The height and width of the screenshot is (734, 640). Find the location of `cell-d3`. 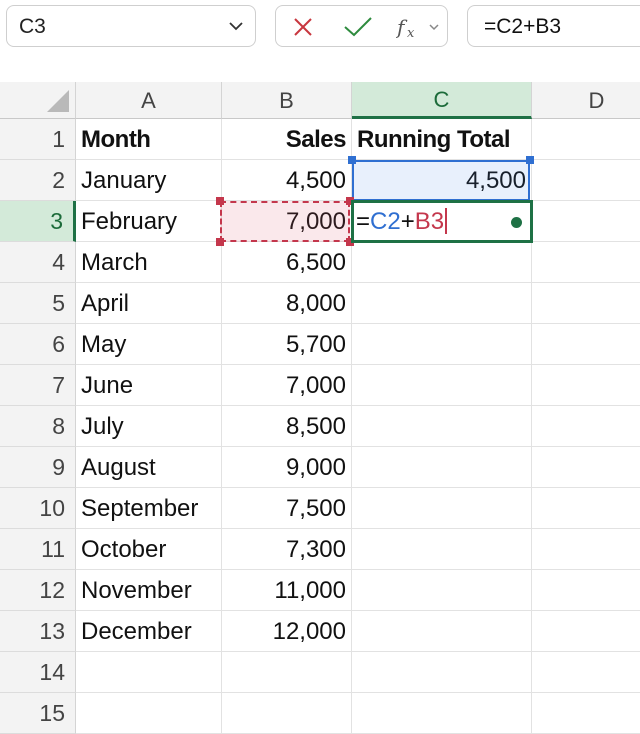

cell-d3 is located at coordinates (586, 221).